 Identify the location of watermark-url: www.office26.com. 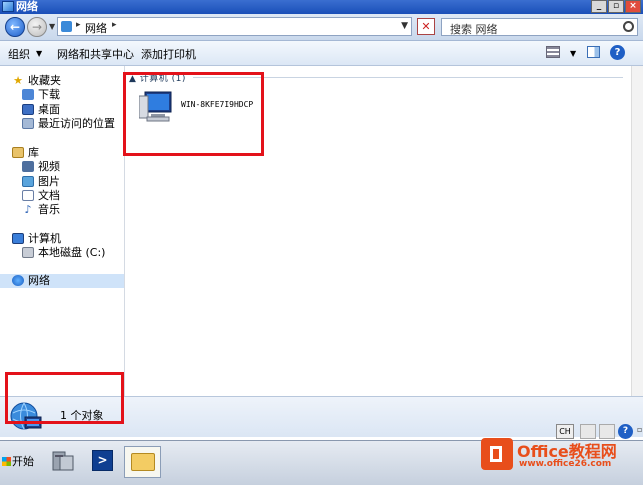
(565, 464).